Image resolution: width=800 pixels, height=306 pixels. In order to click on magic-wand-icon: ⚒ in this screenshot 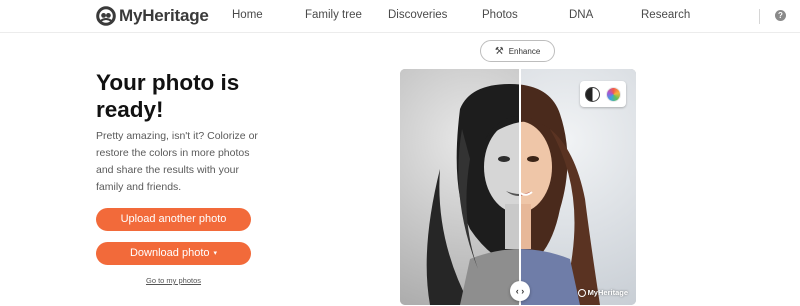, I will do `click(499, 51)`.